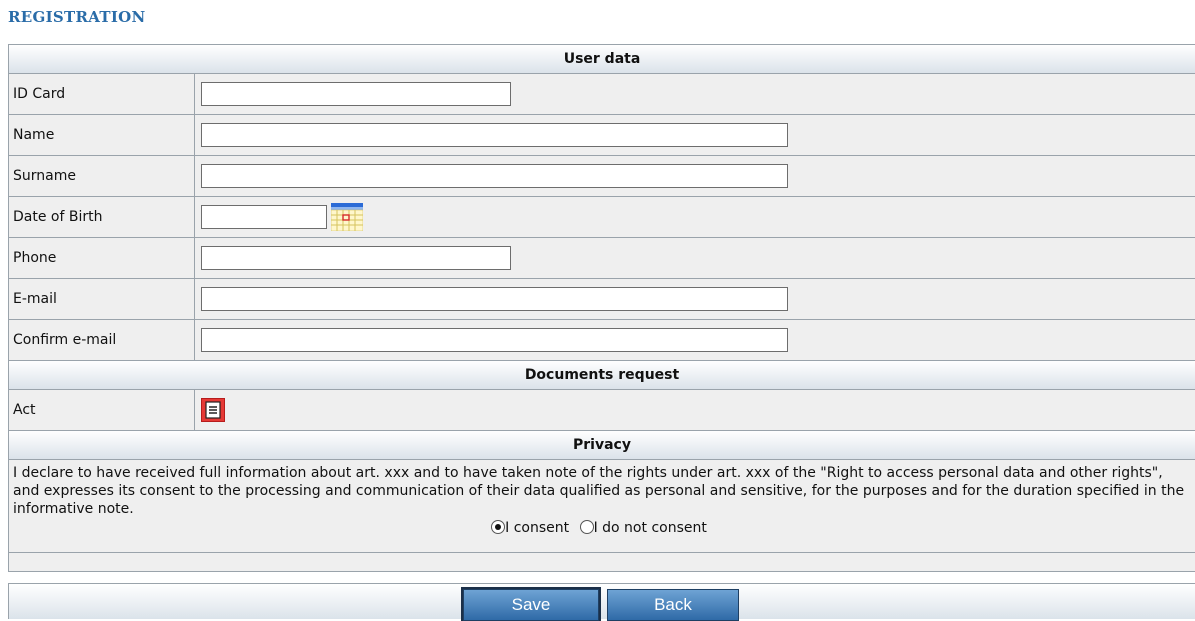 This screenshot has width=1195, height=621. I want to click on page-title: REGISTRATION, so click(77, 17).